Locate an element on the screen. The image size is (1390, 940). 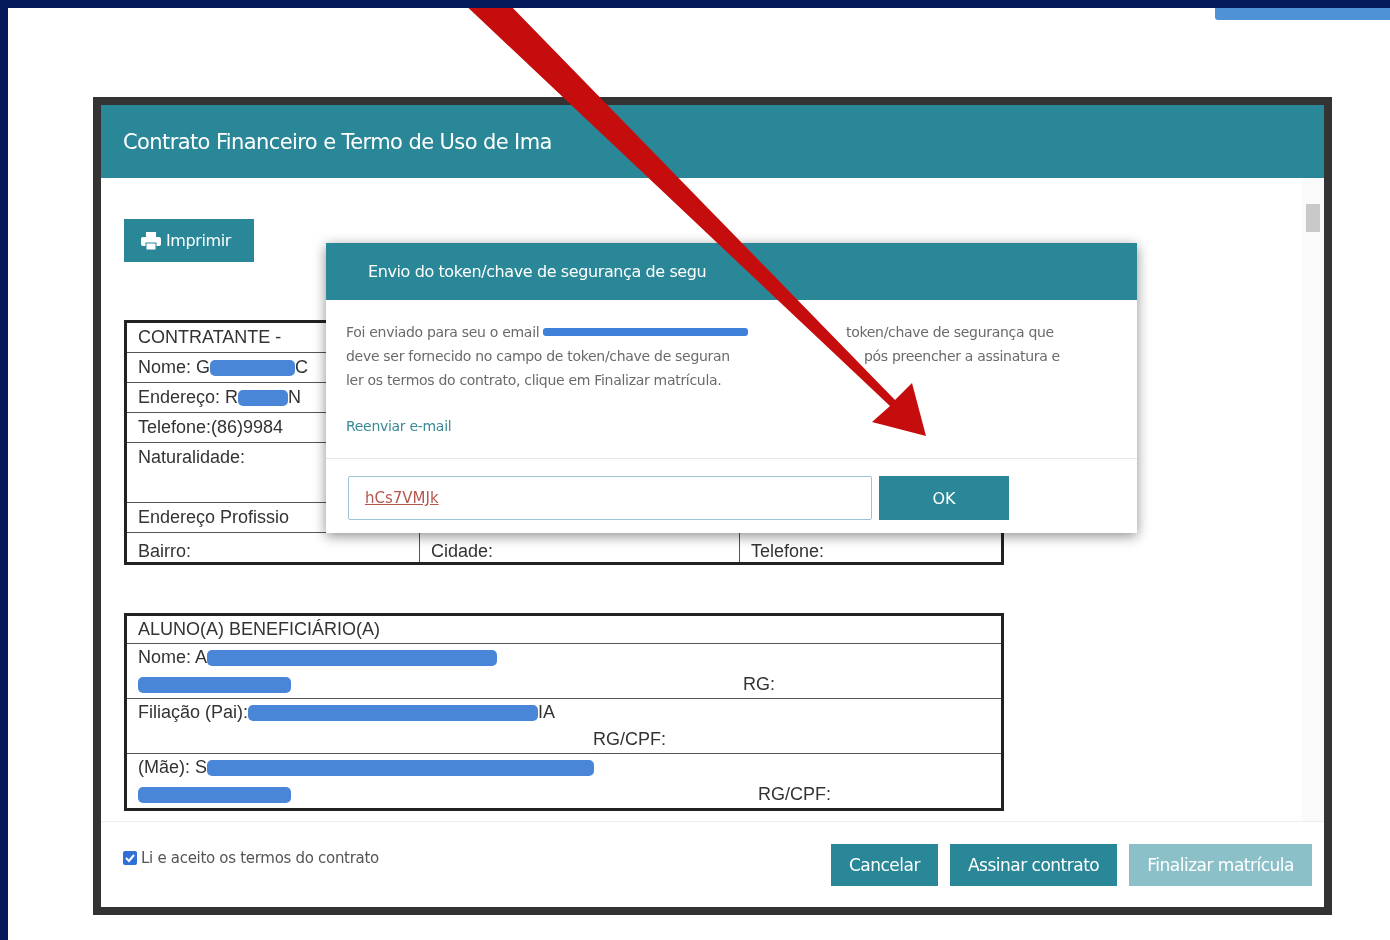
field-label: Endereço: R is located at coordinates (188, 397).